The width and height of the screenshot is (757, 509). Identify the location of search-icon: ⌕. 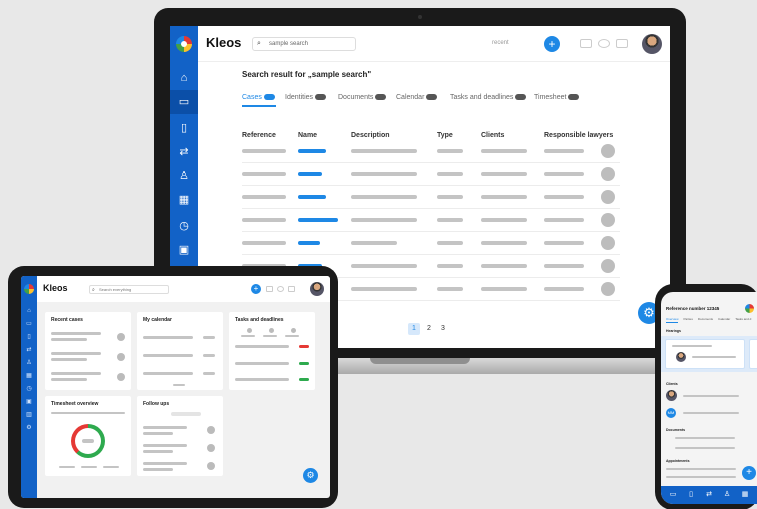
(259, 43).